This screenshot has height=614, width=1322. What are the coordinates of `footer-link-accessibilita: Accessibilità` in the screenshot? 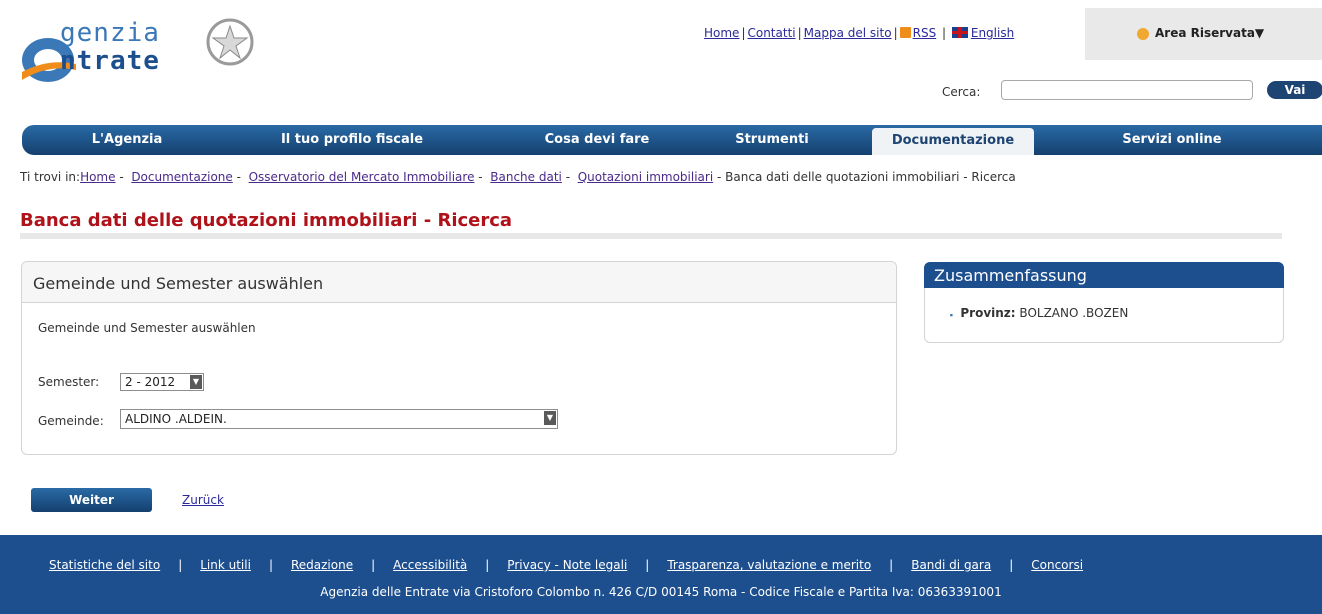 It's located at (430, 565).